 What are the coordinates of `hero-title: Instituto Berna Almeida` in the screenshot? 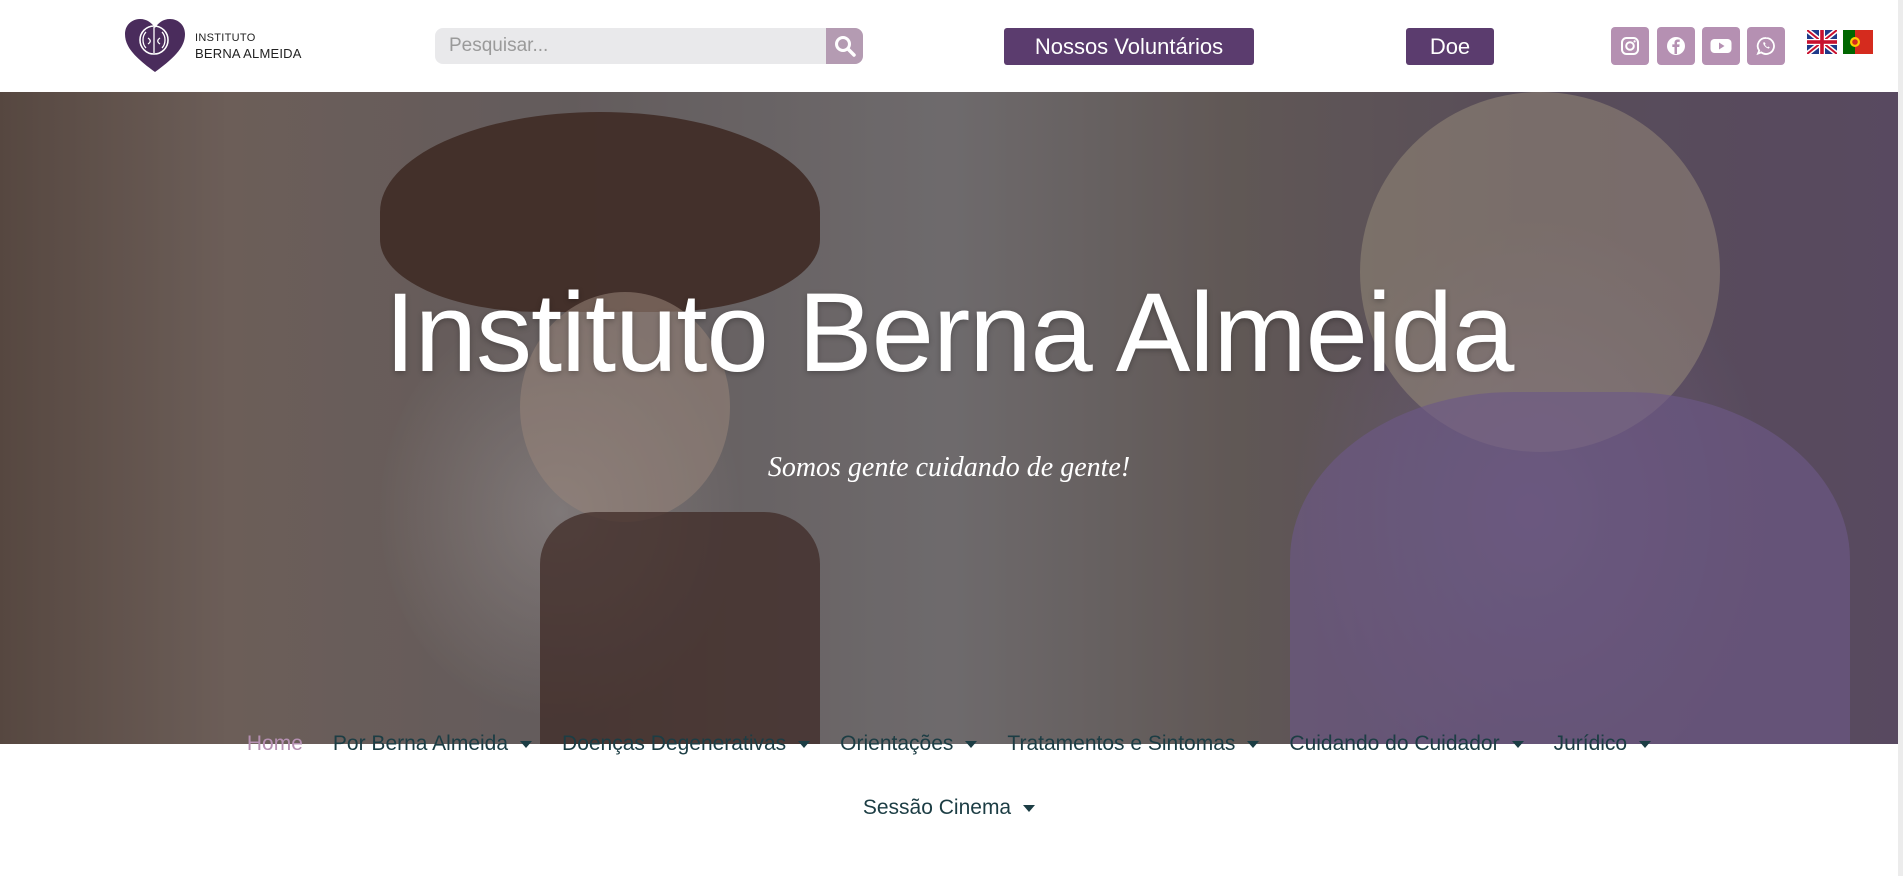 It's located at (949, 332).